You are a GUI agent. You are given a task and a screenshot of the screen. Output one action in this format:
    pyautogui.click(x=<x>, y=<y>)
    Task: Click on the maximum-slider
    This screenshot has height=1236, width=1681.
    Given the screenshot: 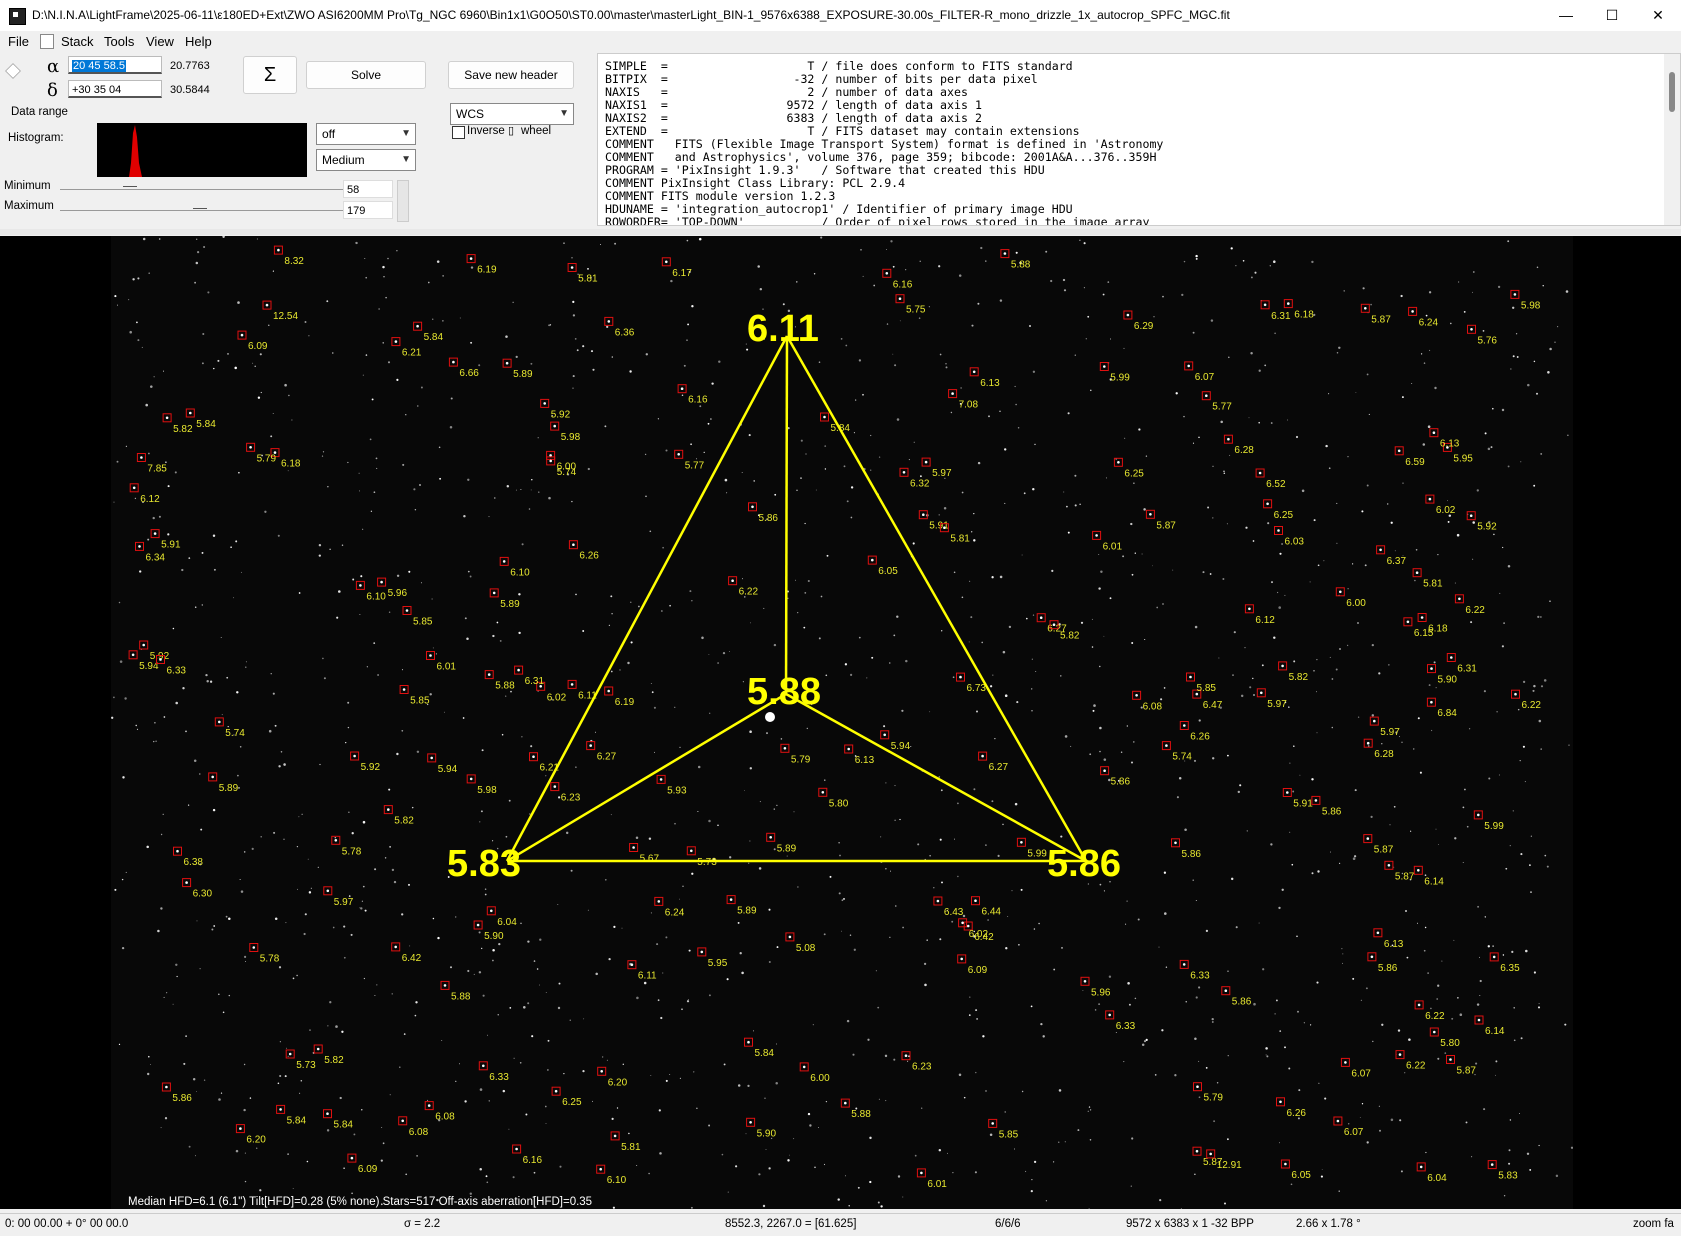 What is the action you would take?
    pyautogui.click(x=202, y=210)
    